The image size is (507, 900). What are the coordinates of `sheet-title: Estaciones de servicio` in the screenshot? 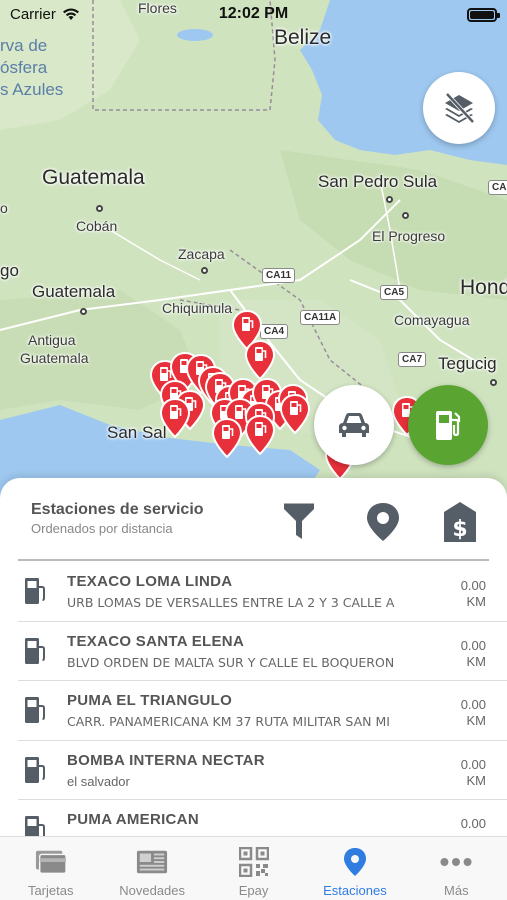 It's located at (117, 509).